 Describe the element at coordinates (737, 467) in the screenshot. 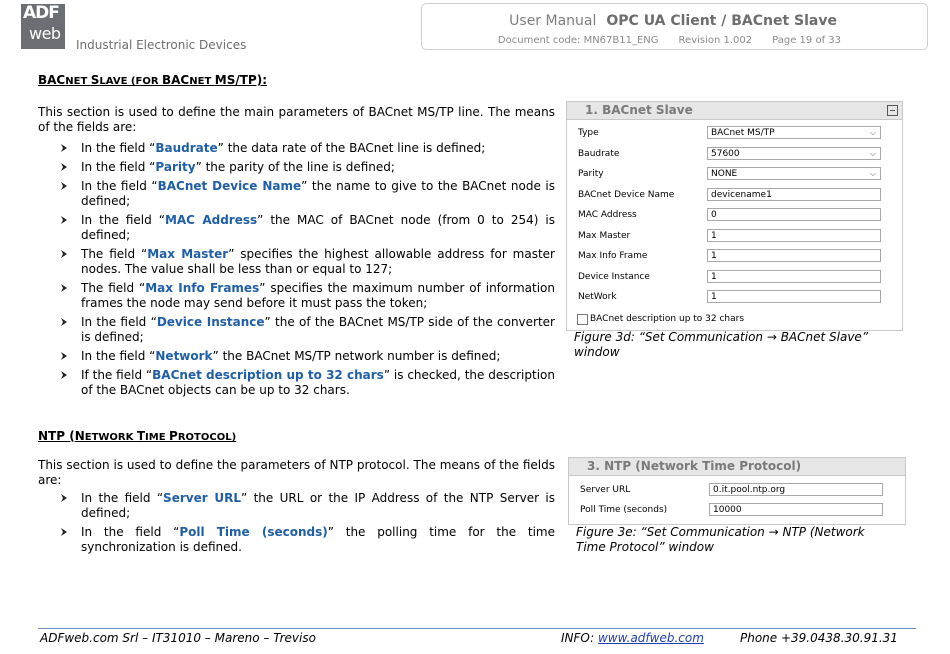

I see `window-title: 3. NTP (Network Time Protocol)` at that location.